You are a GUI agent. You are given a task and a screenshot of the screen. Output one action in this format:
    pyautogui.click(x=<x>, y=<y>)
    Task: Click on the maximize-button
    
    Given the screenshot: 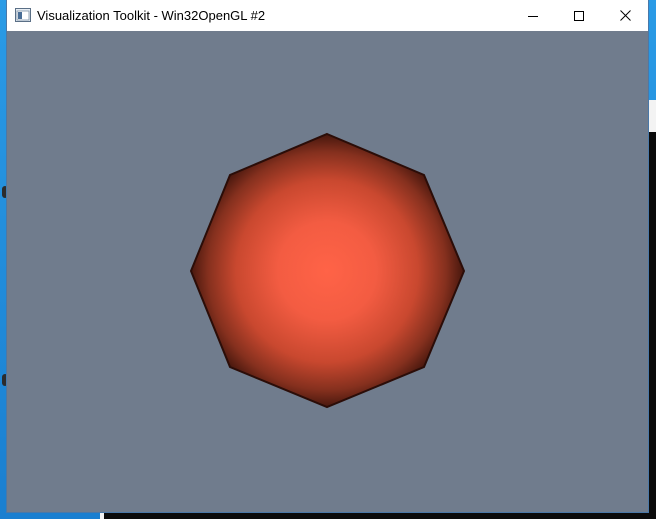 What is the action you would take?
    pyautogui.click(x=579, y=15)
    